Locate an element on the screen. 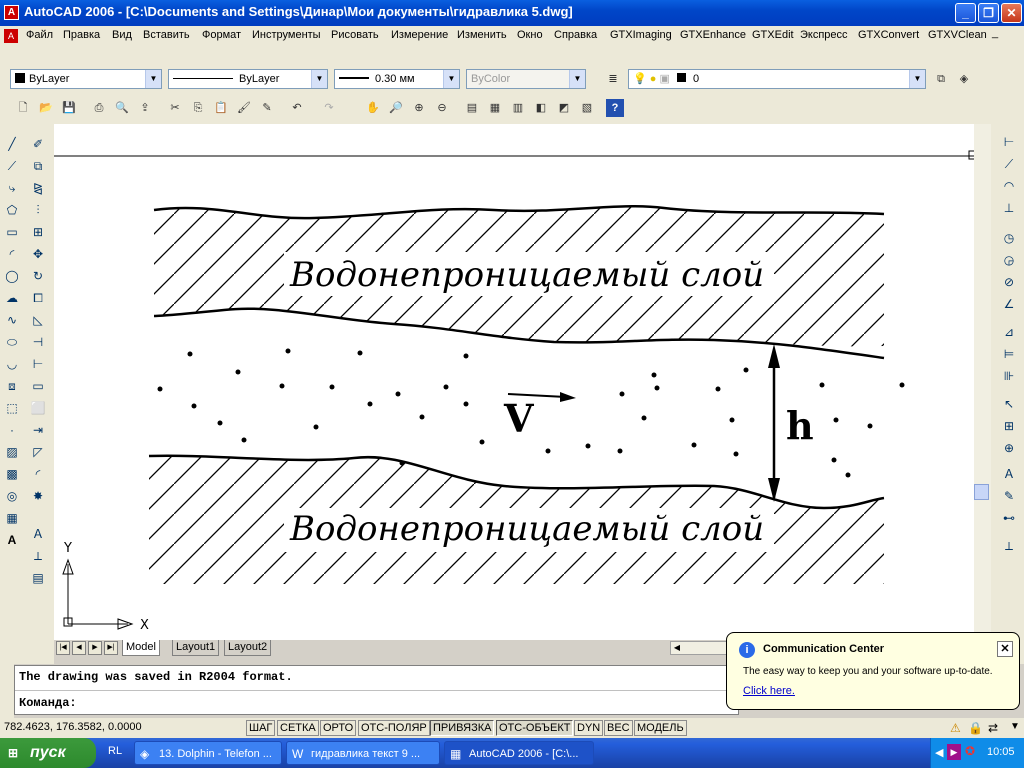 This screenshot has height=768, width=1024. zoom-realtime-icon: 🔎 is located at coordinates (396, 108).